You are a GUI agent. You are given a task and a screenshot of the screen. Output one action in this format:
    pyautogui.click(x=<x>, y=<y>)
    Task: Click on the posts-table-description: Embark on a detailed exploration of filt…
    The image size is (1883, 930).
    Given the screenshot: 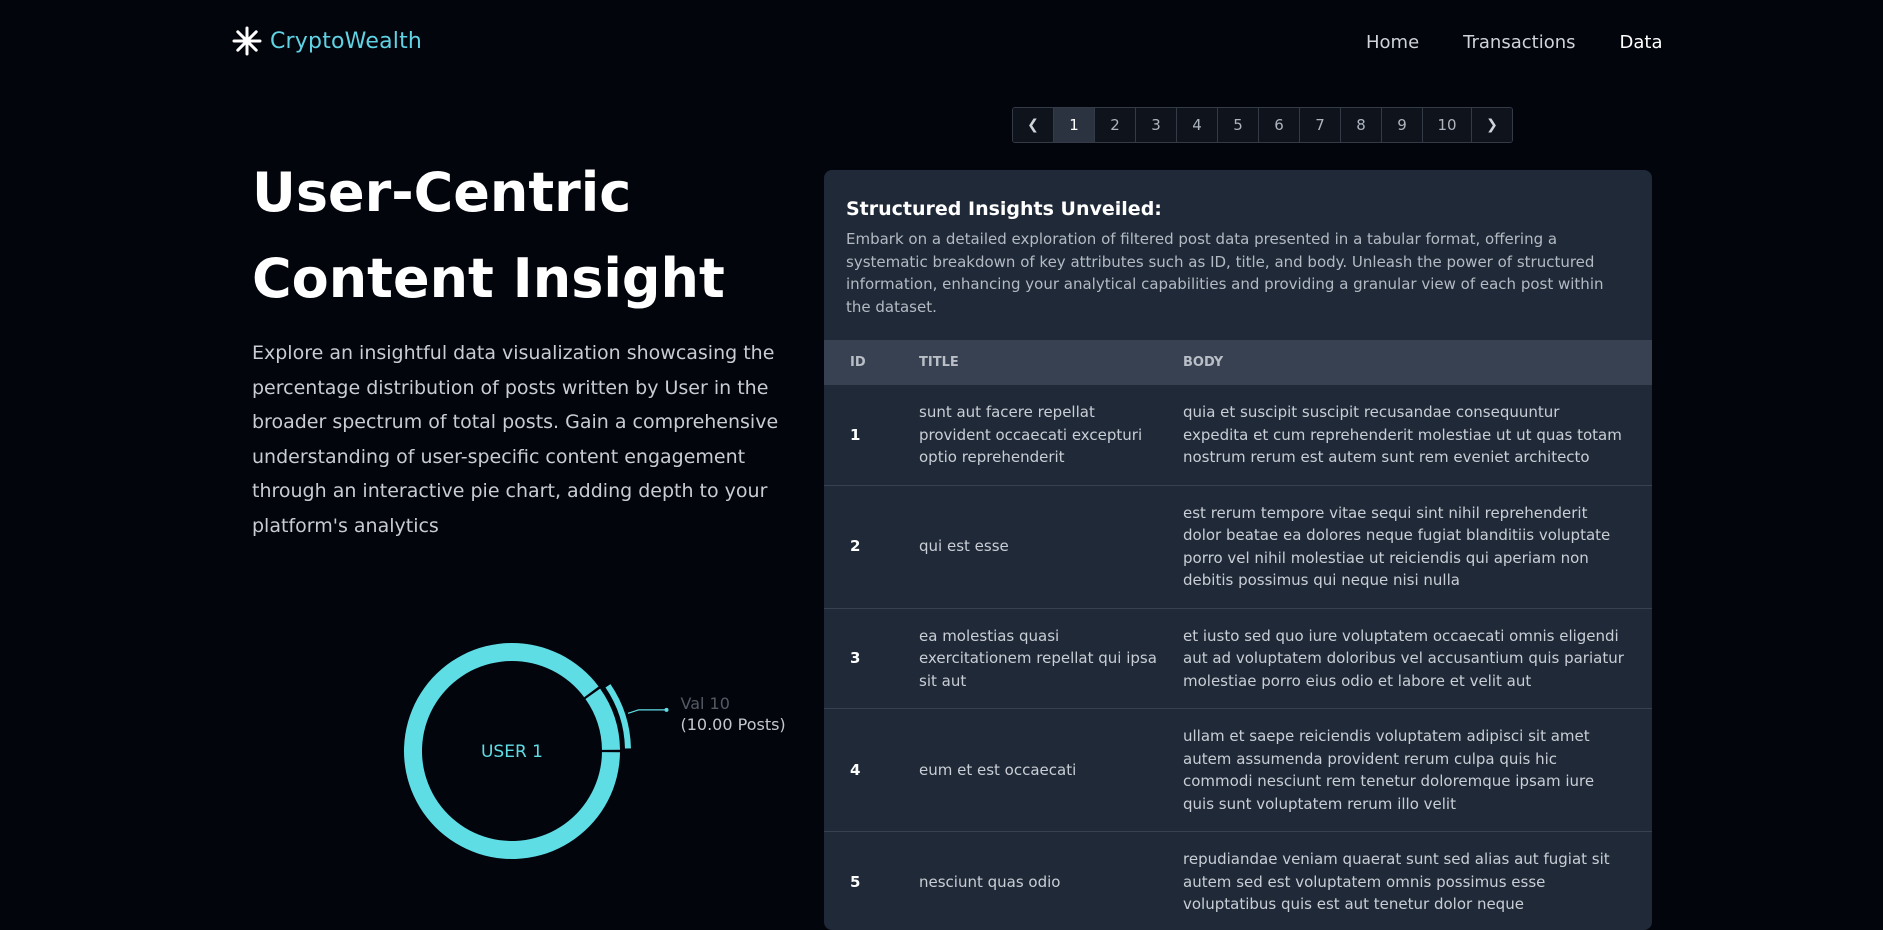 What is the action you would take?
    pyautogui.click(x=1238, y=273)
    